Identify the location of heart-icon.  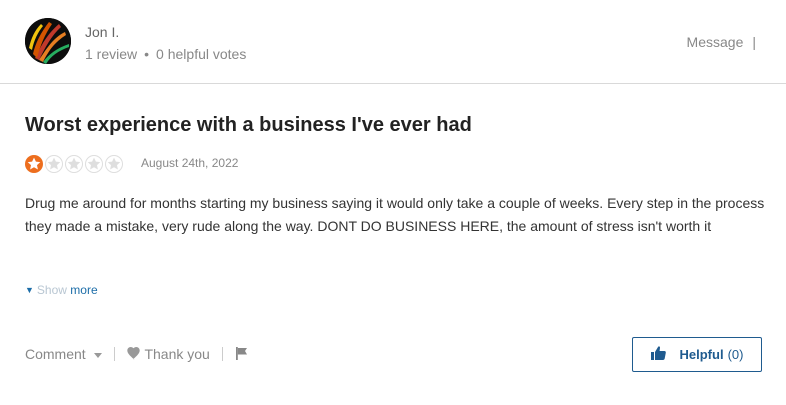
(134, 354).